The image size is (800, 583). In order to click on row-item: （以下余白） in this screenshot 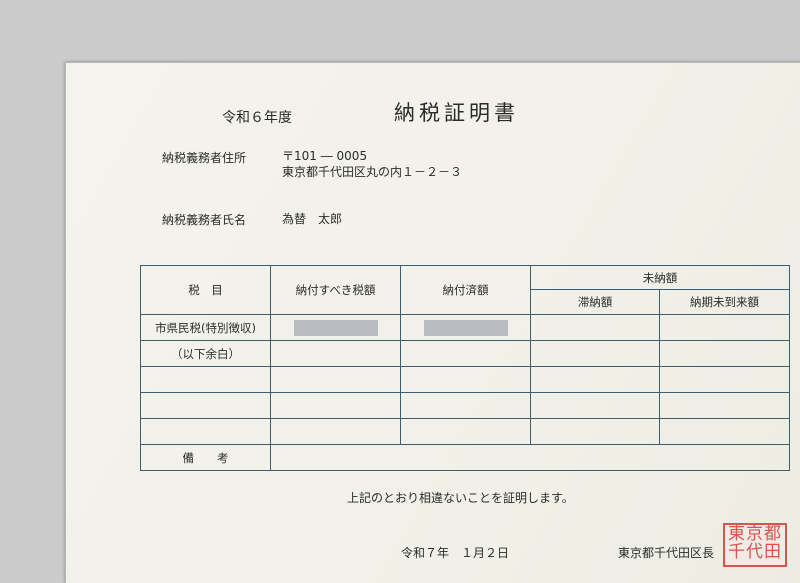, I will do `click(205, 353)`.